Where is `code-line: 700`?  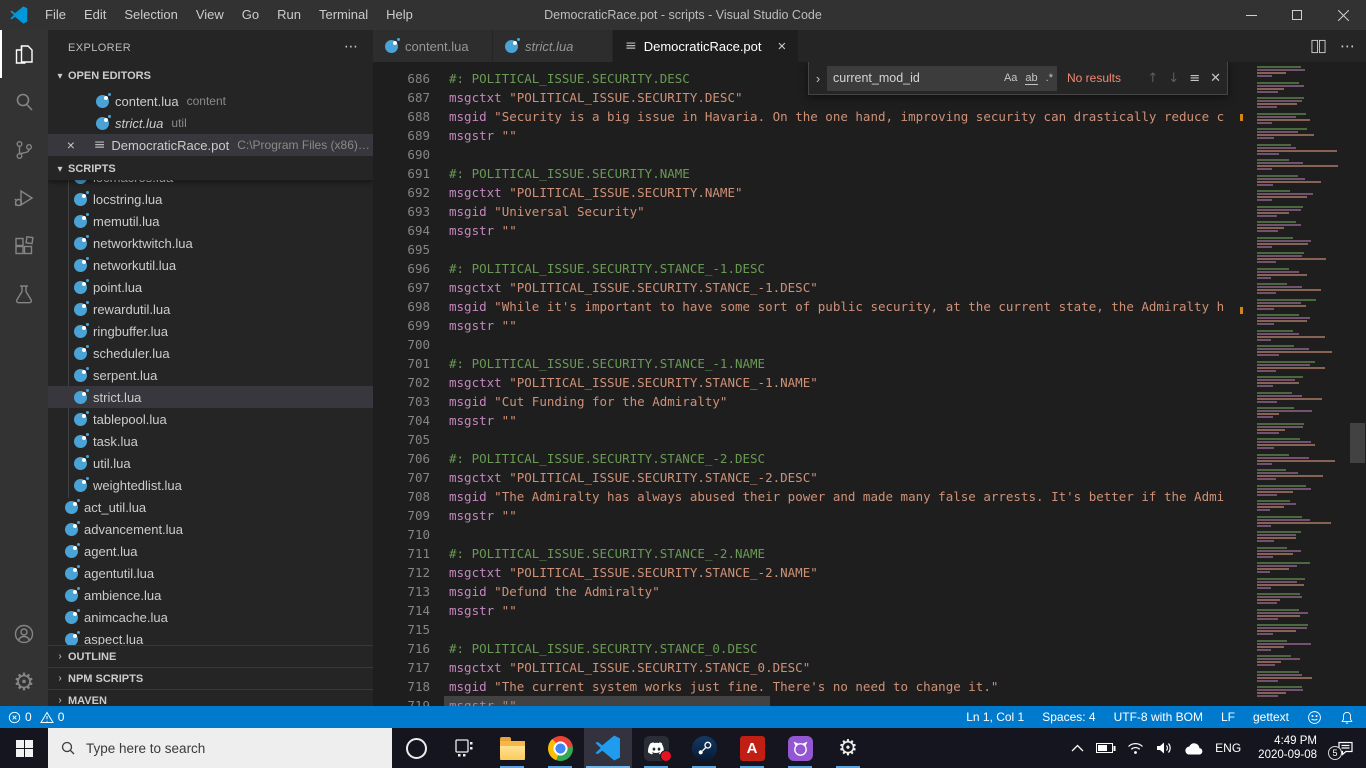 code-line: 700 is located at coordinates (869, 344).